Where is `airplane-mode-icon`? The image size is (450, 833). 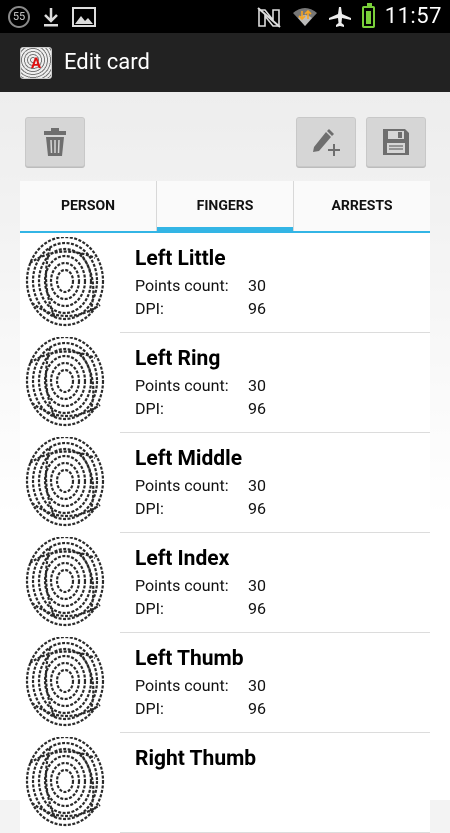 airplane-mode-icon is located at coordinates (339, 16).